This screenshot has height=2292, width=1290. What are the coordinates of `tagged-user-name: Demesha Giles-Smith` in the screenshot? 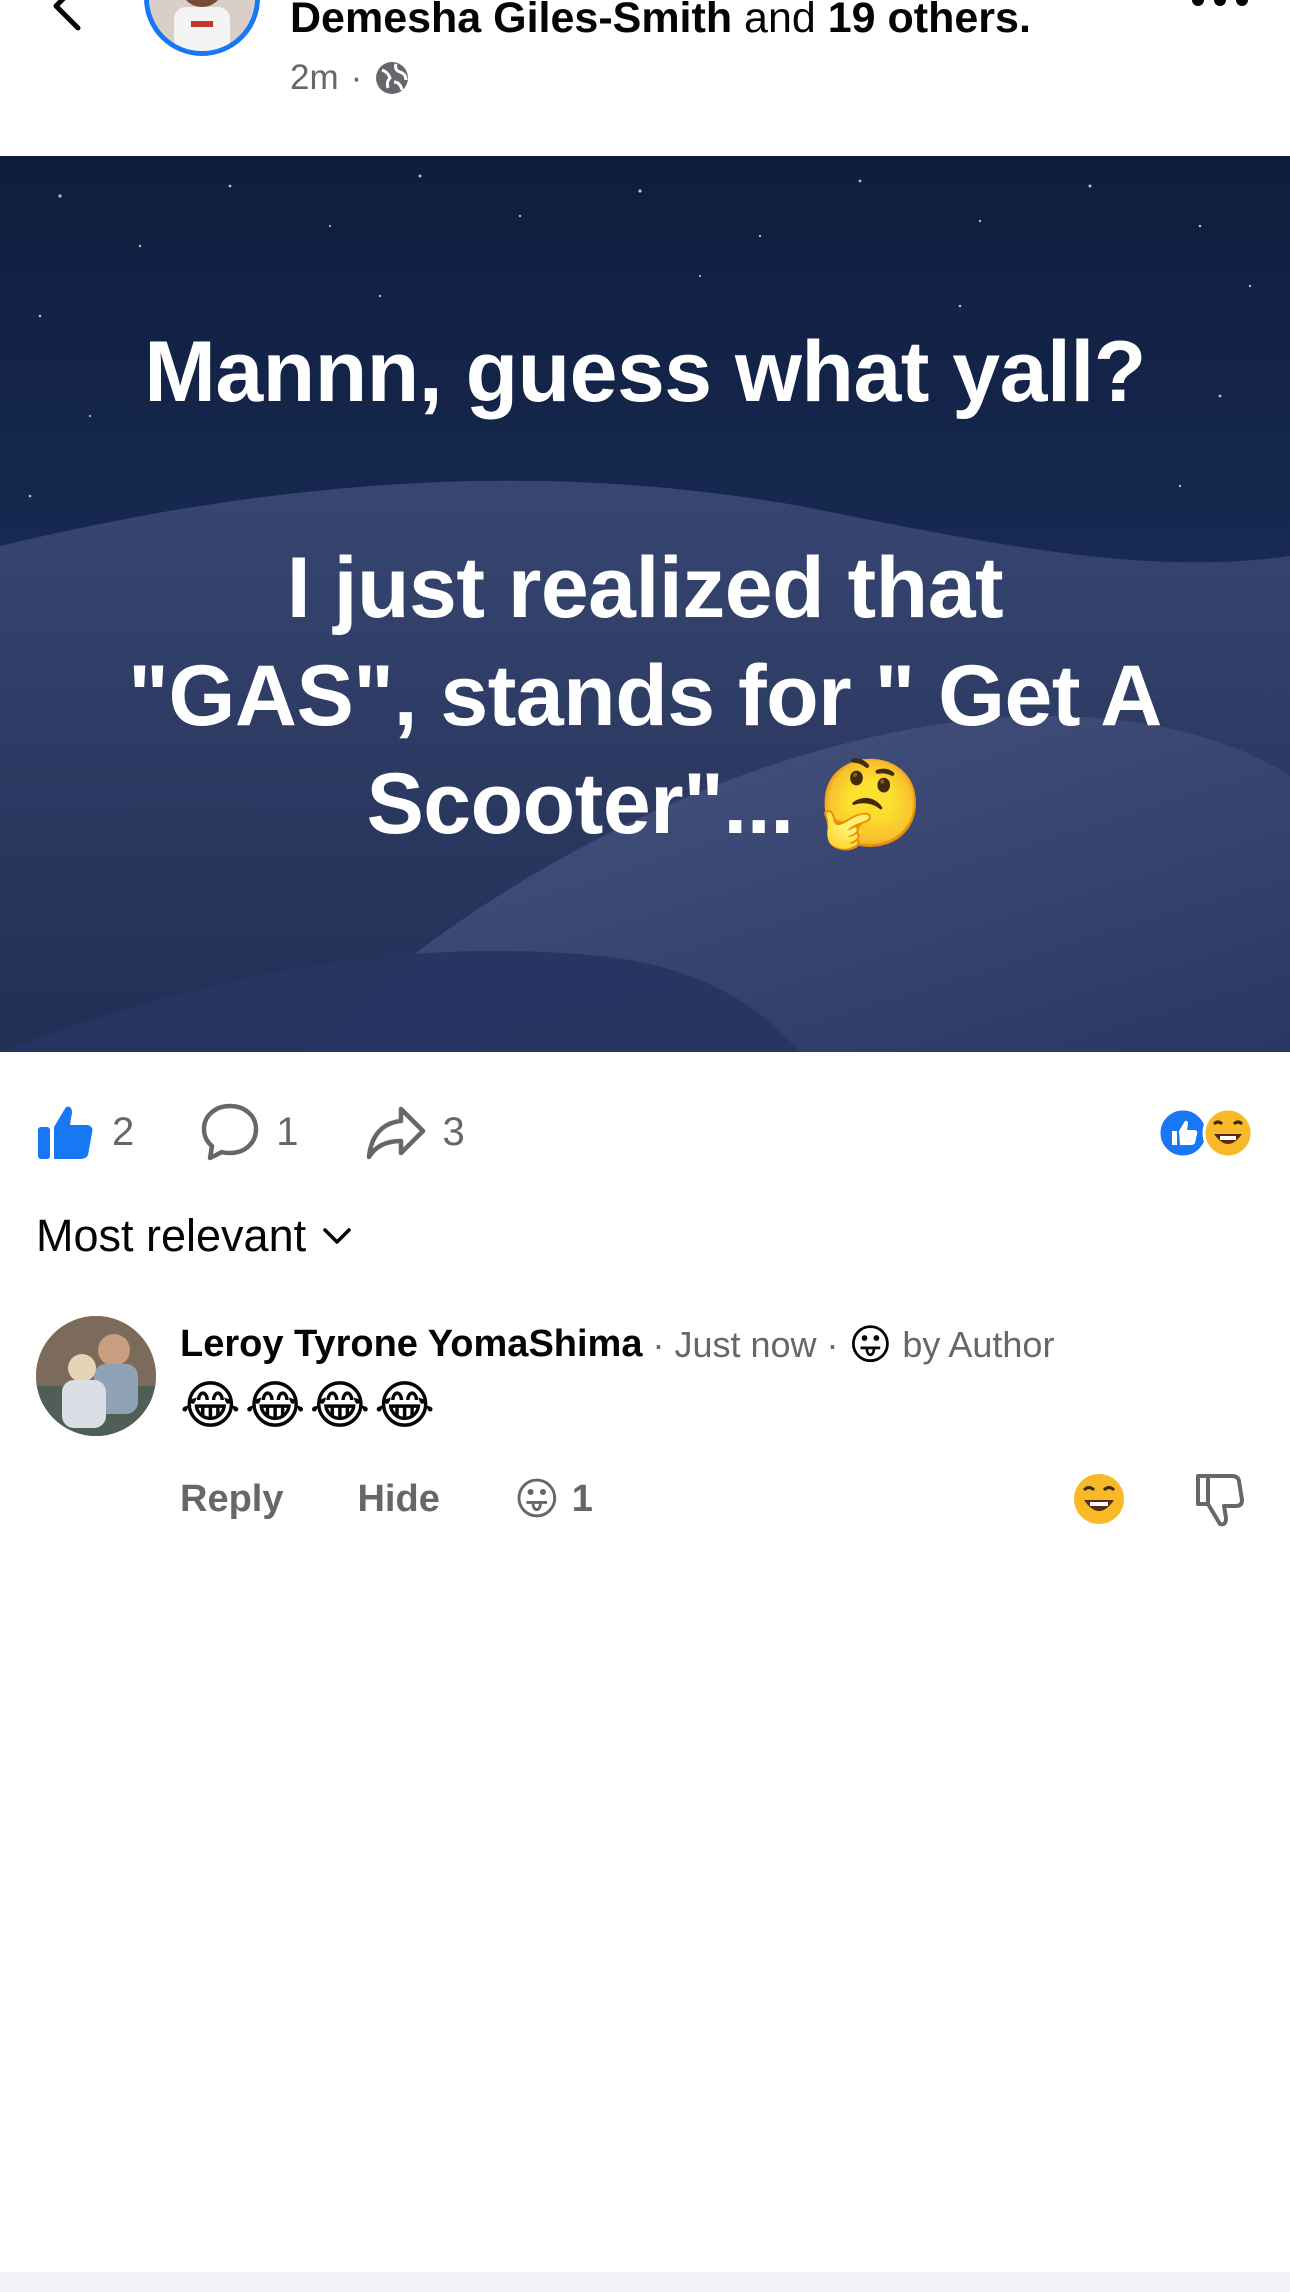 It's located at (511, 21).